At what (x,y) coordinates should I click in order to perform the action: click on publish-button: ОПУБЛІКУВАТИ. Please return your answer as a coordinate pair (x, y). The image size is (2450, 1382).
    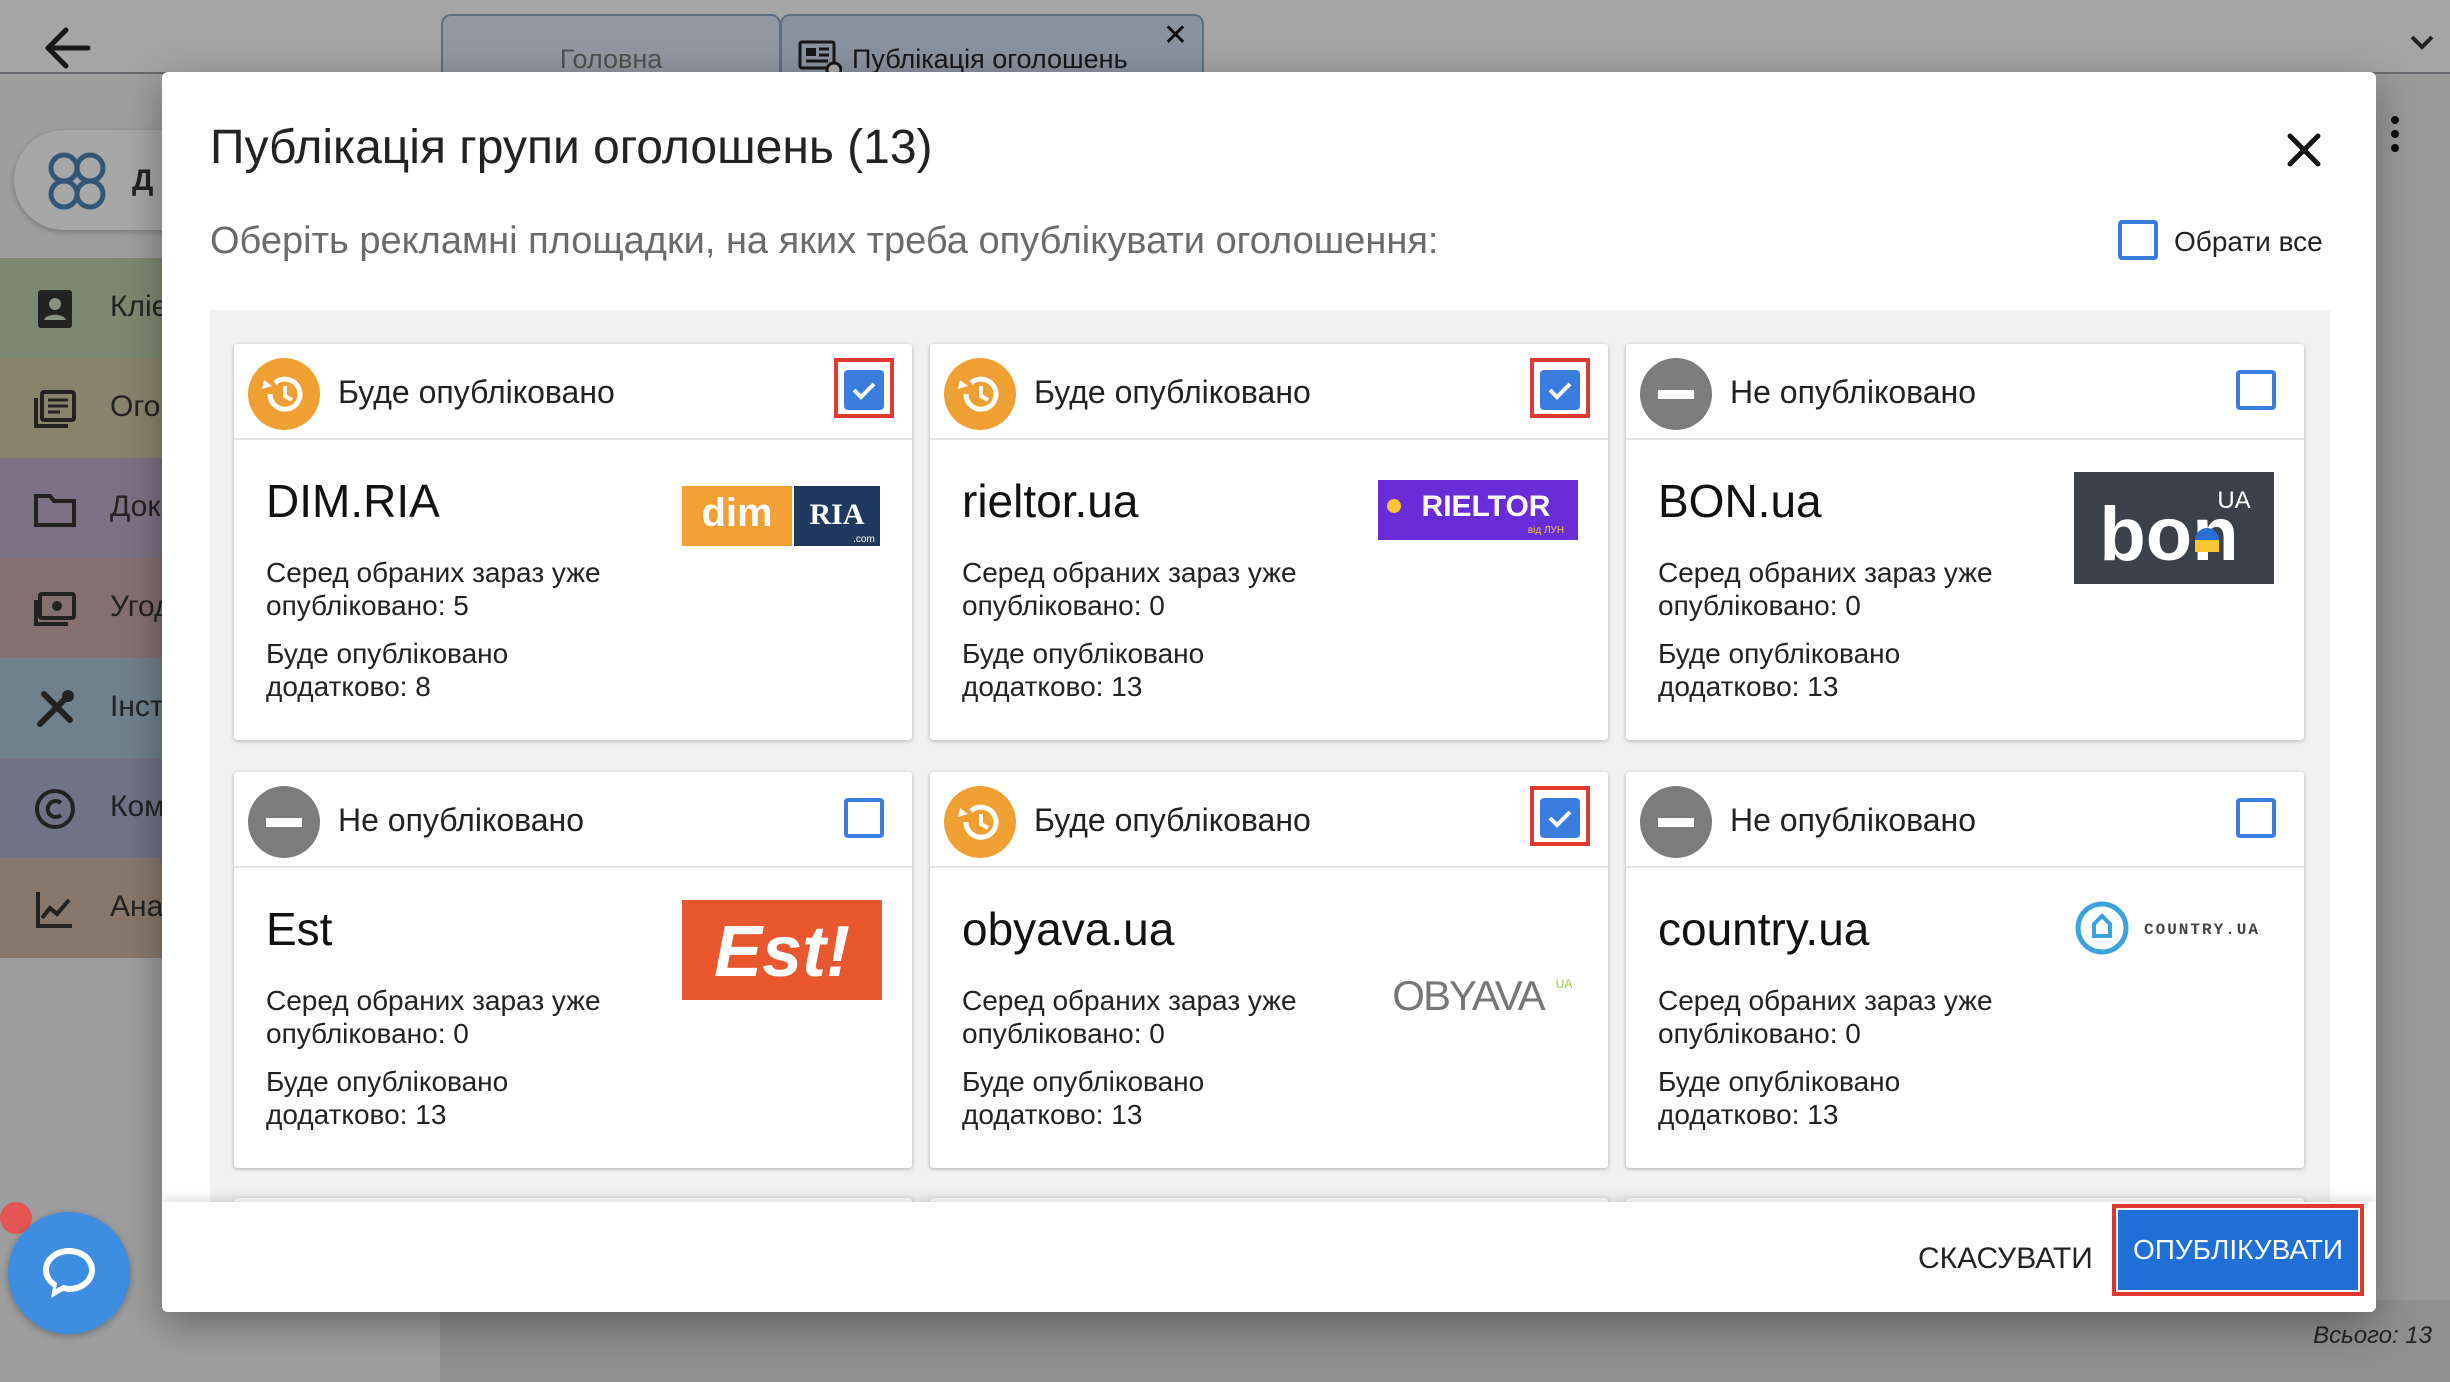
    Looking at the image, I should click on (2238, 1250).